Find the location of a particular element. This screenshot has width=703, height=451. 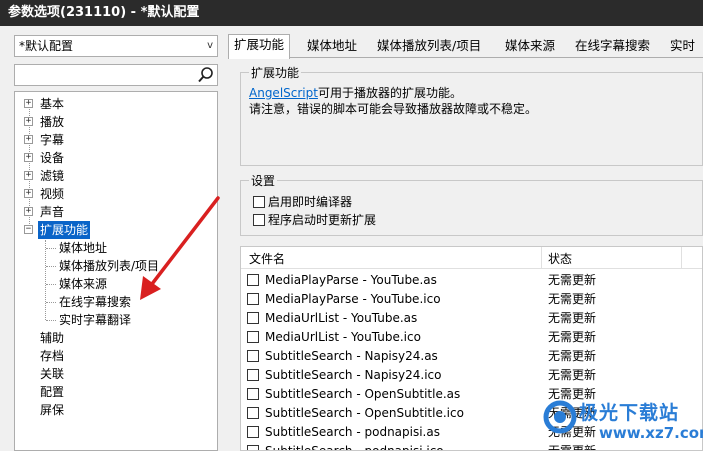

tree-item-label: 存档 is located at coordinates (52, 356).